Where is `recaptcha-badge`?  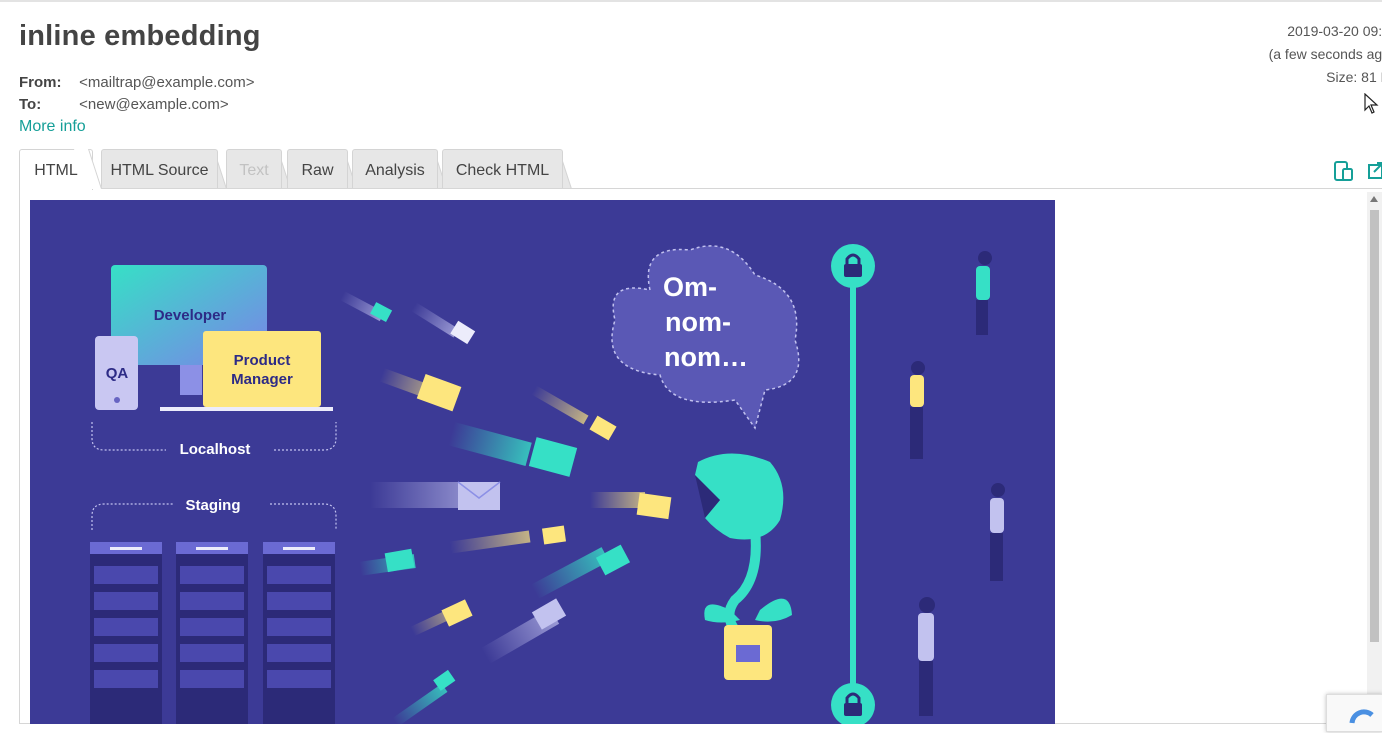 recaptcha-badge is located at coordinates (1354, 713).